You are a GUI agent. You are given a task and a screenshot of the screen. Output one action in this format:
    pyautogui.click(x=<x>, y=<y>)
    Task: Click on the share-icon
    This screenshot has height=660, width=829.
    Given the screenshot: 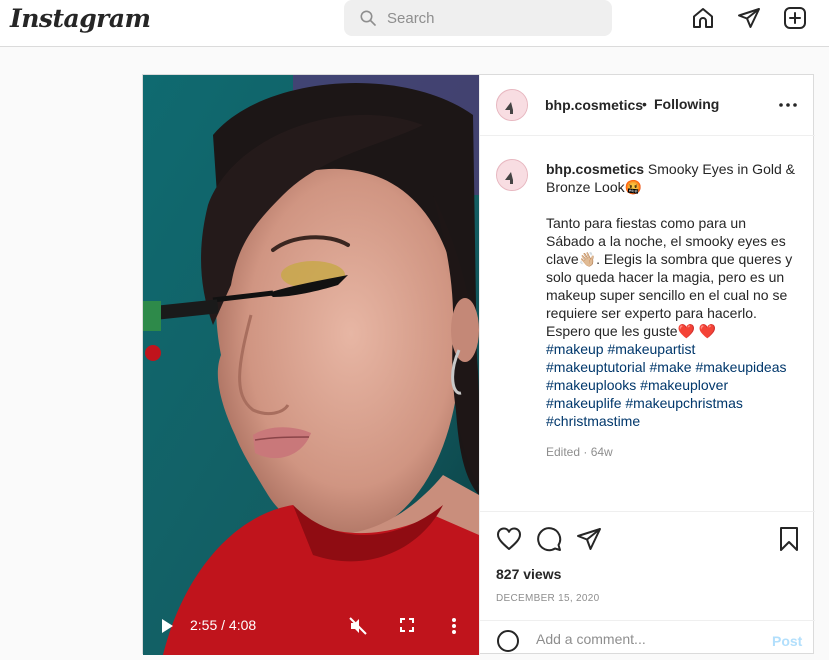 What is the action you would take?
    pyautogui.click(x=589, y=539)
    